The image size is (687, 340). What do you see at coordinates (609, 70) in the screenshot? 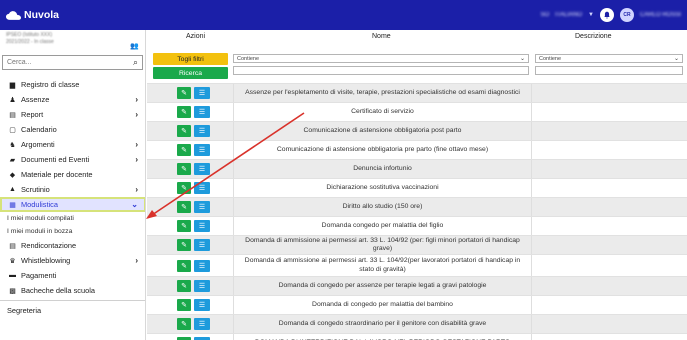
I see `description-filter-input` at bounding box center [609, 70].